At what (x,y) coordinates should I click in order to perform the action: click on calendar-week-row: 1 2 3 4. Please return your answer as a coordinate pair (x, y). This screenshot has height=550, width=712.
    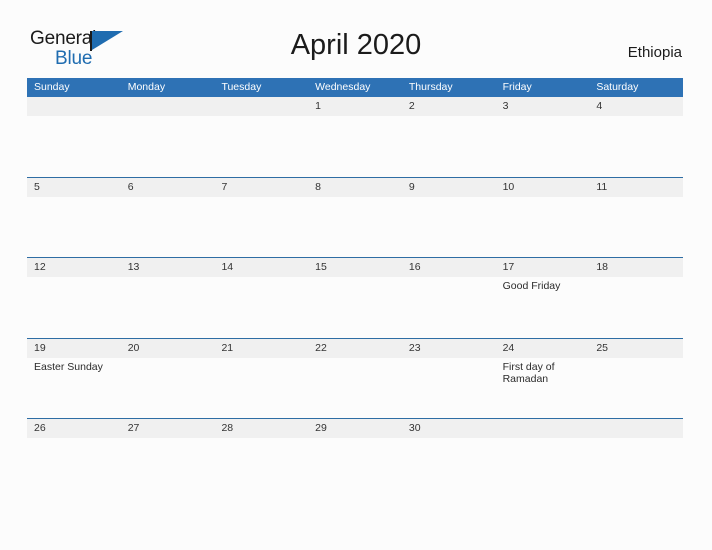
    Looking at the image, I should click on (355, 137).